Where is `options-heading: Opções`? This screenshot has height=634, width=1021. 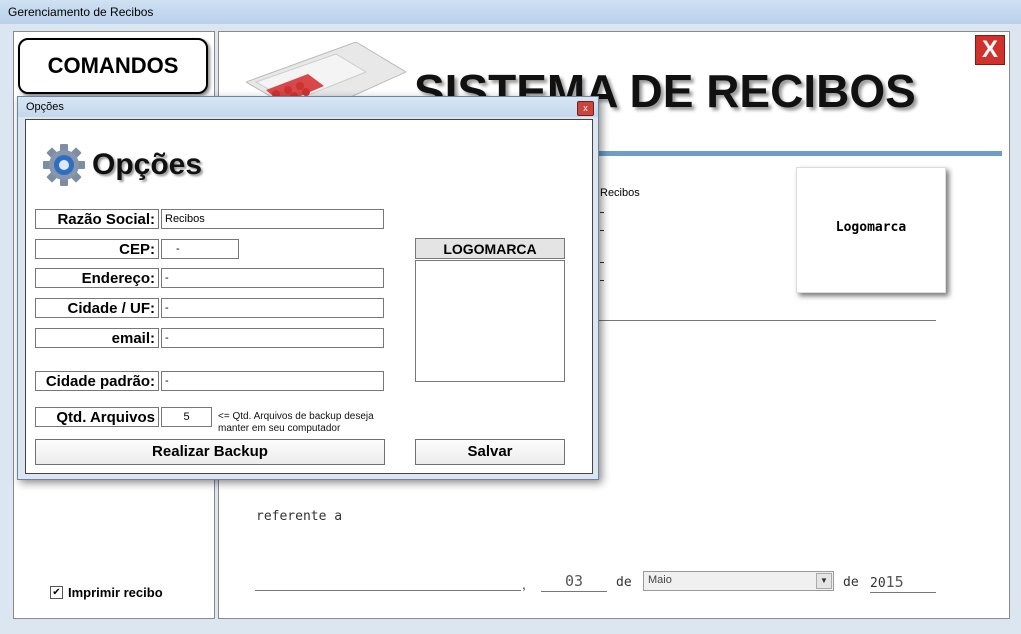
options-heading: Opções is located at coordinates (122, 165).